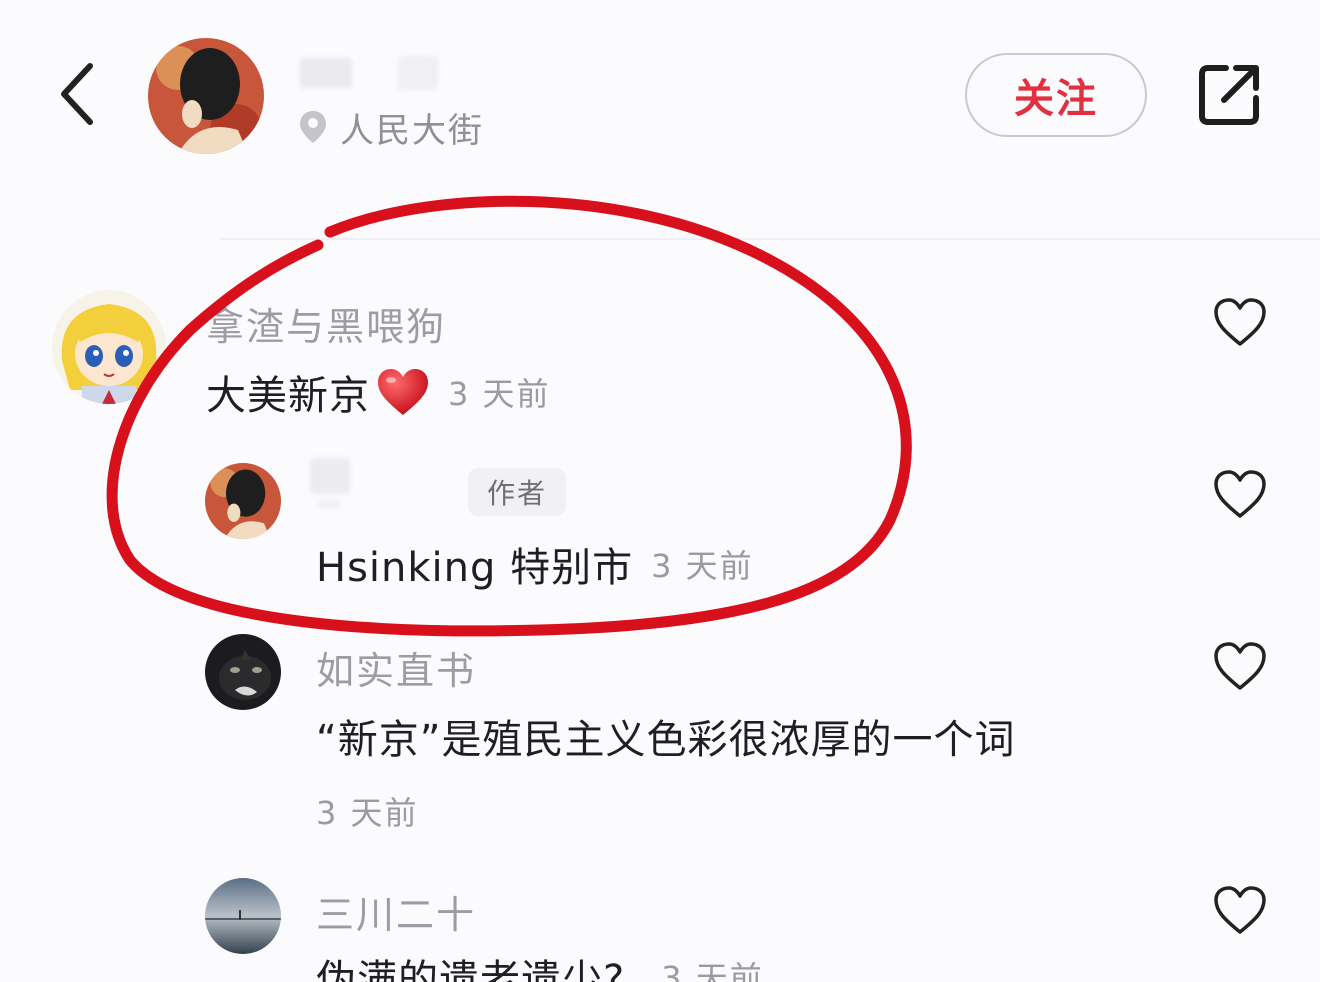 The width and height of the screenshot is (1320, 982). Describe the element at coordinates (326, 323) in the screenshot. I see `comment-username: 拿渣与黑喂狗` at that location.